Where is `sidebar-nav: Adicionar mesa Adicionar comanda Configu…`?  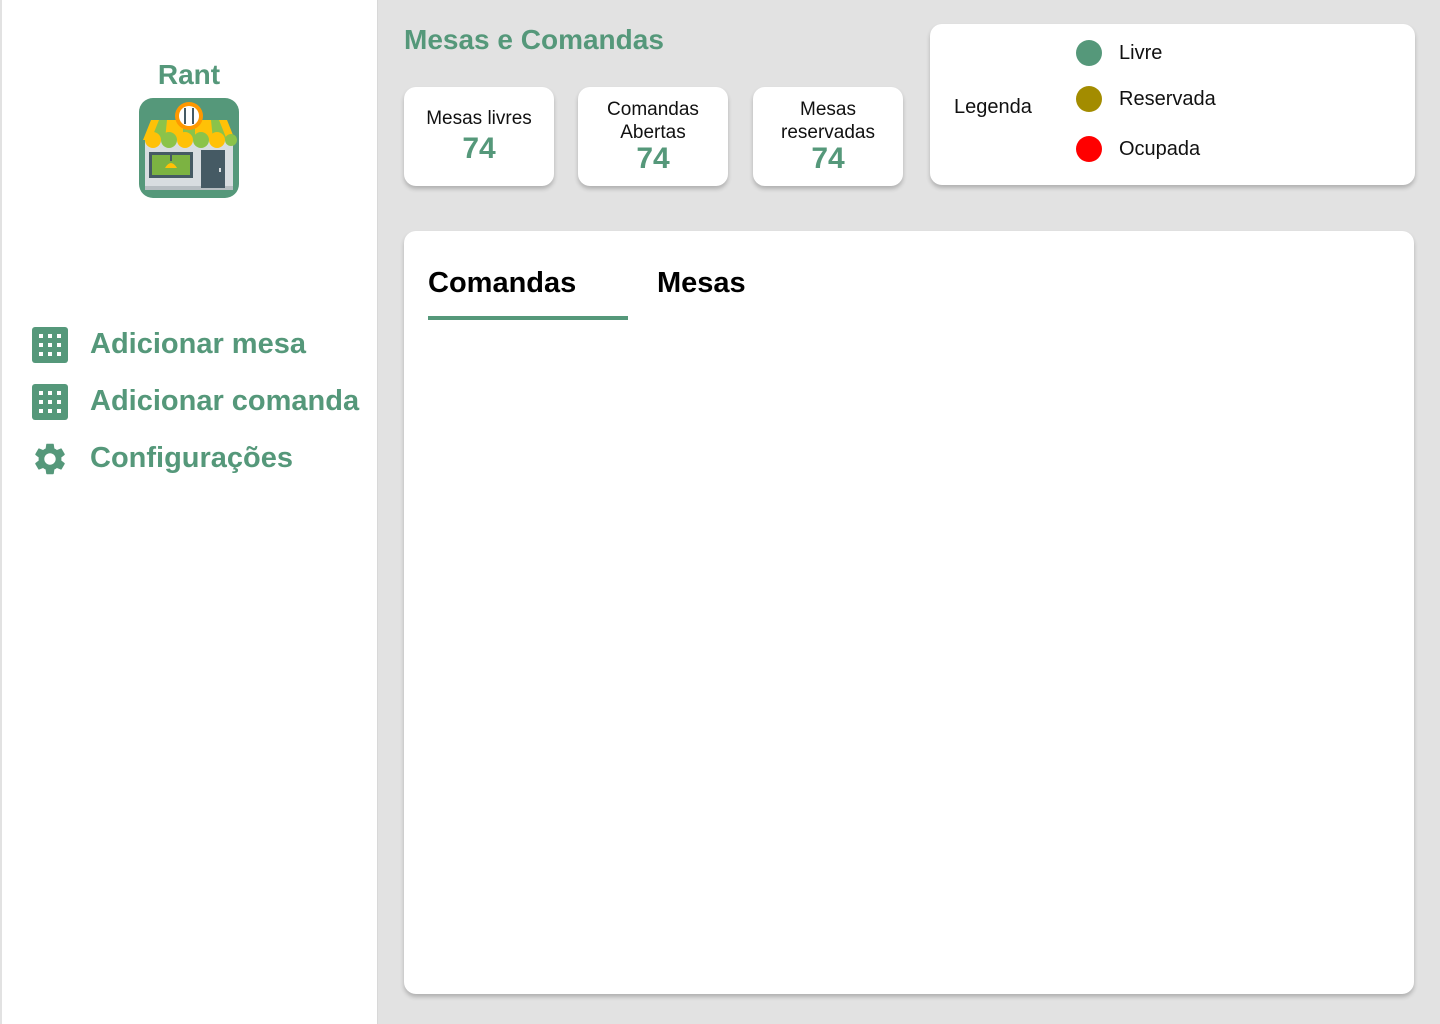
sidebar-nav: Adicionar mesa Adicionar comanda Configu… is located at coordinates (194, 401).